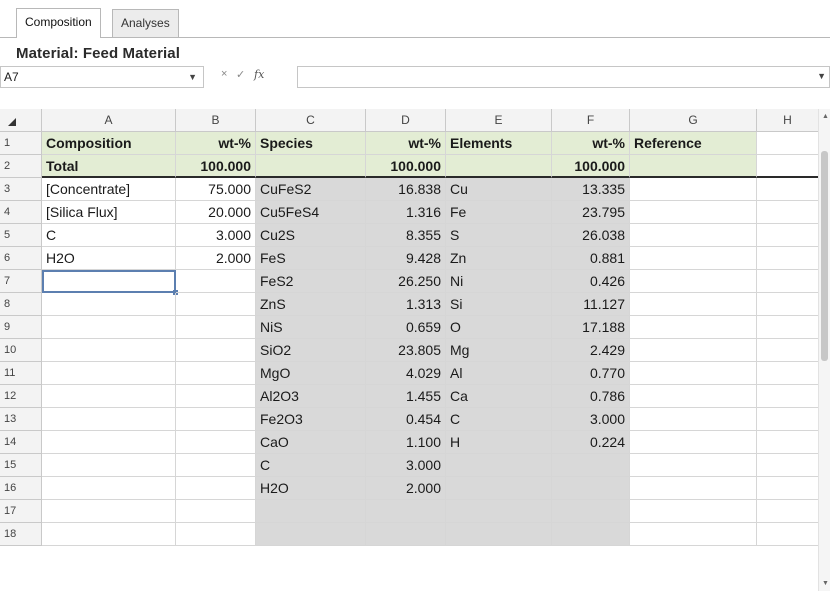 This screenshot has width=830, height=591. Describe the element at coordinates (693, 396) in the screenshot. I see `cell-g12` at that location.